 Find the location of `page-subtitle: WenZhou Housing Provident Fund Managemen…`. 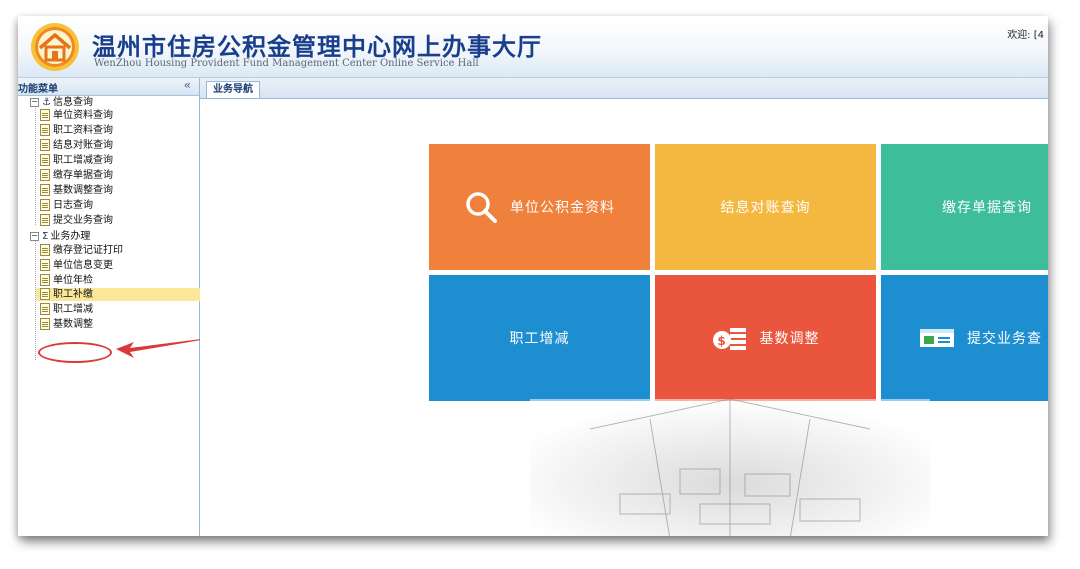

page-subtitle: WenZhou Housing Provident Fund Managemen… is located at coordinates (286, 63).